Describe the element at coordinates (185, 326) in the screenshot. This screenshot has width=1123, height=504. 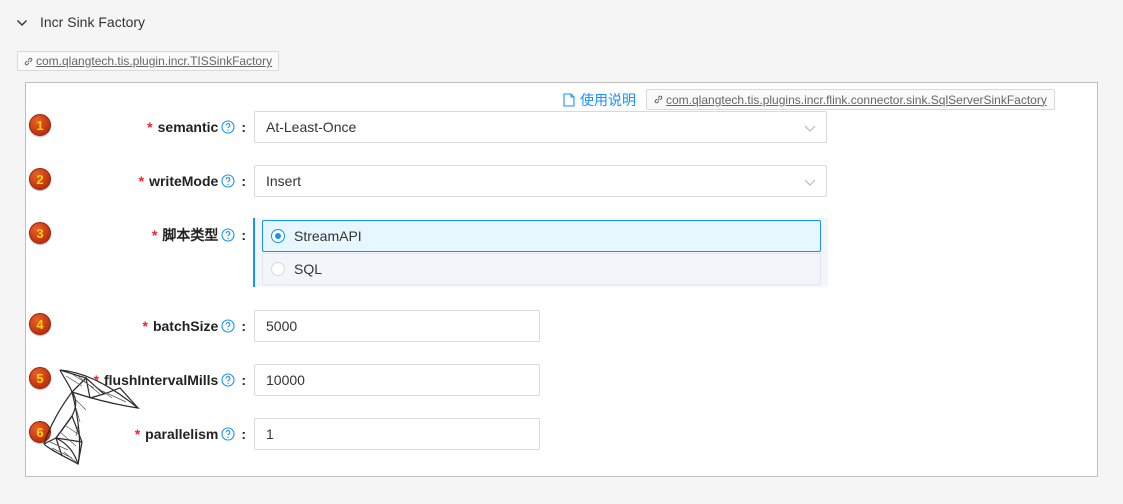
I see `batch-size-label-text: batchSize` at that location.